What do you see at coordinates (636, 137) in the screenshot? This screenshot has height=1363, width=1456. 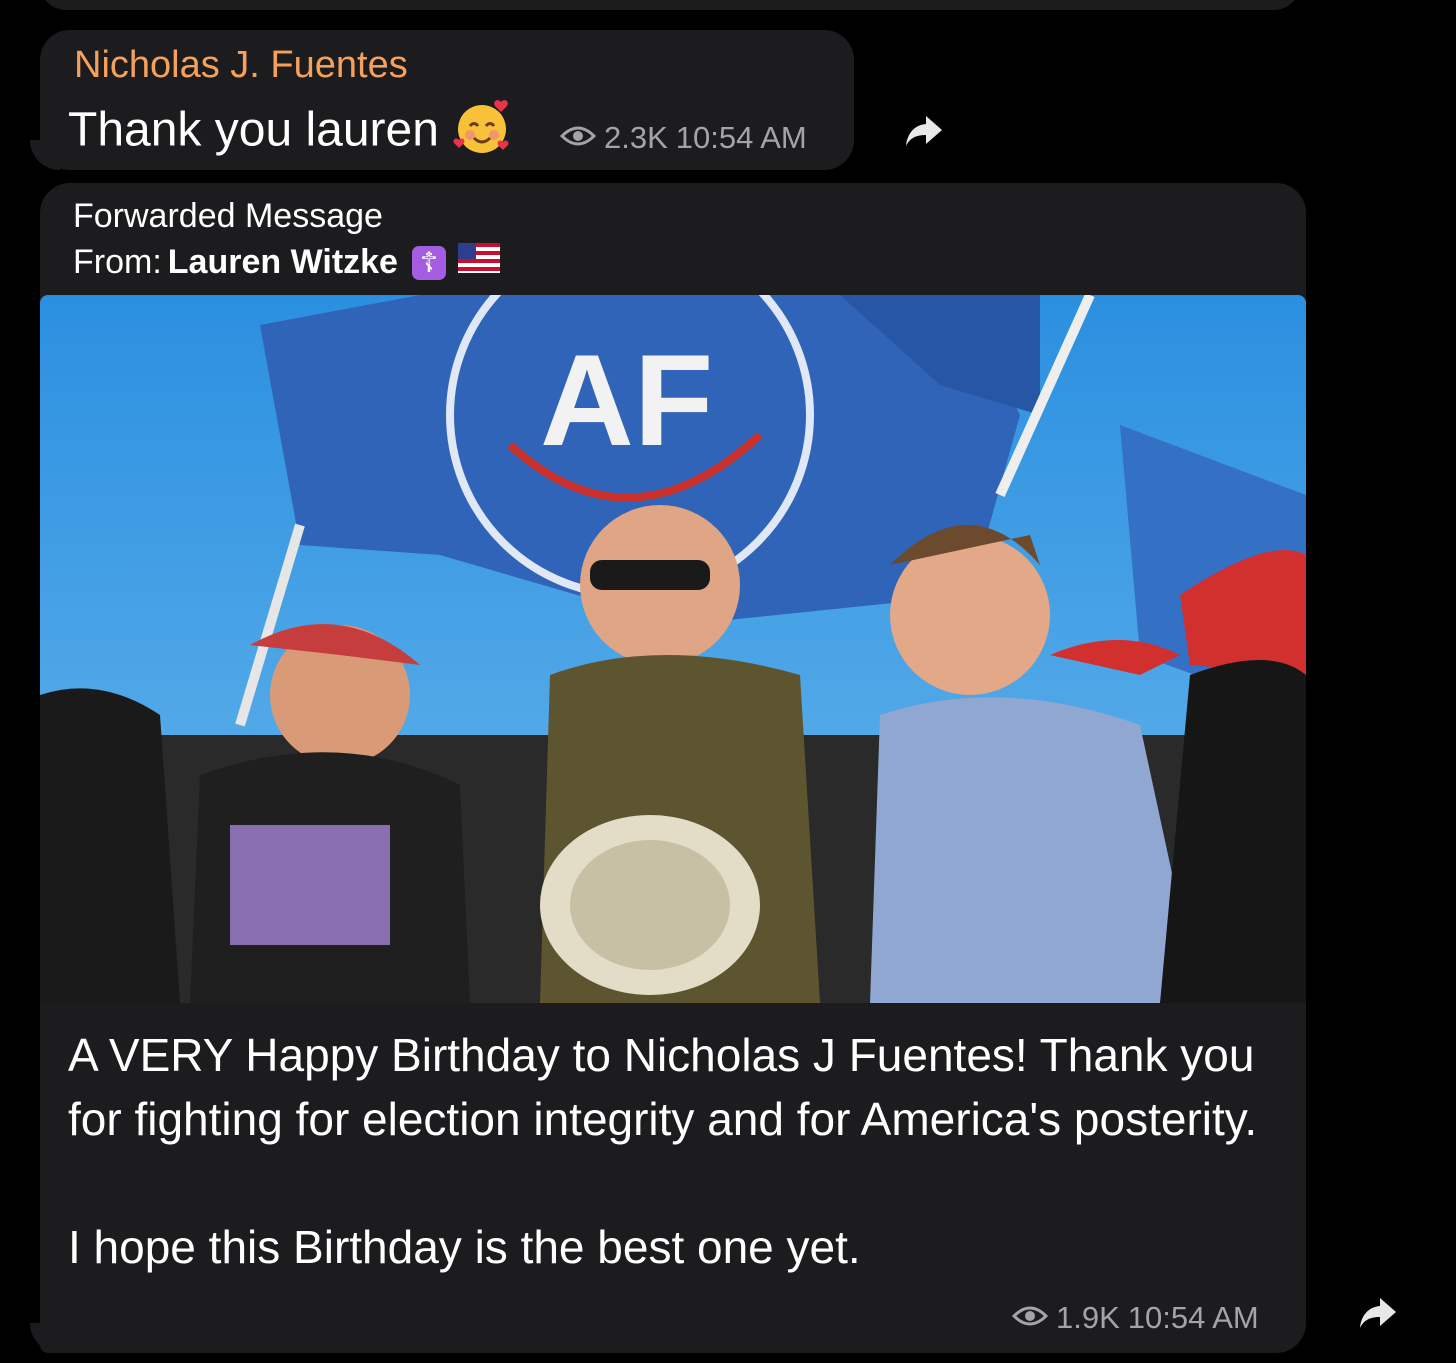 I see `view-count: 2.3K` at bounding box center [636, 137].